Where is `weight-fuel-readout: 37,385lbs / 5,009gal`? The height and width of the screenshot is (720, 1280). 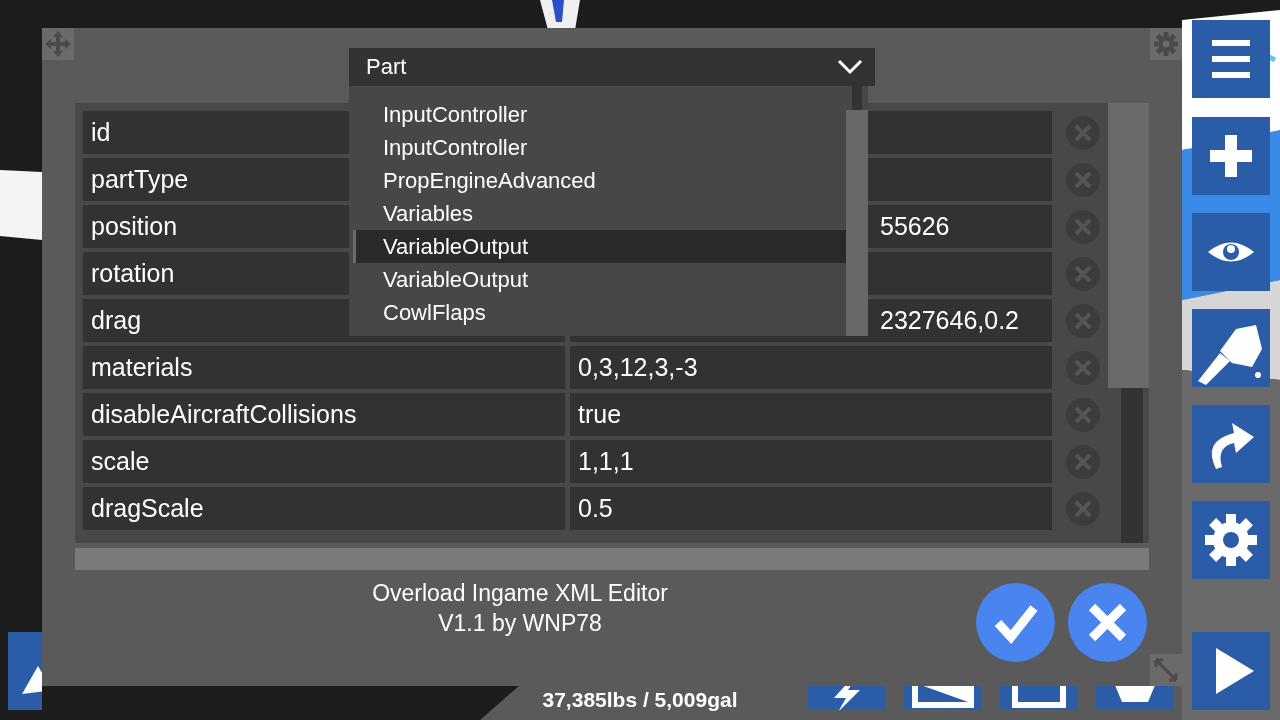 weight-fuel-readout: 37,385lbs / 5,009gal is located at coordinates (640, 700).